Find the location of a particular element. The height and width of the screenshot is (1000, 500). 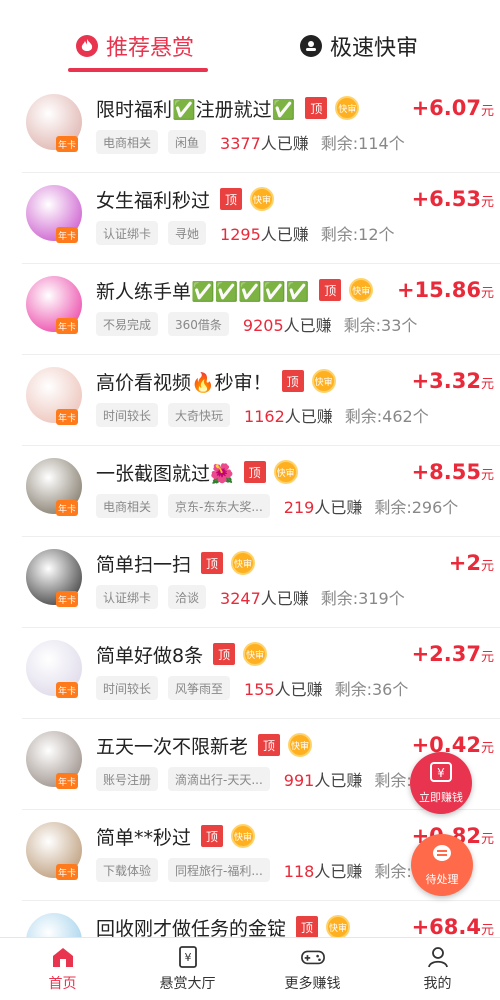

task-meta-line: 不易完成 360借条 9205人已赚 剩余:33个 is located at coordinates (256, 324).